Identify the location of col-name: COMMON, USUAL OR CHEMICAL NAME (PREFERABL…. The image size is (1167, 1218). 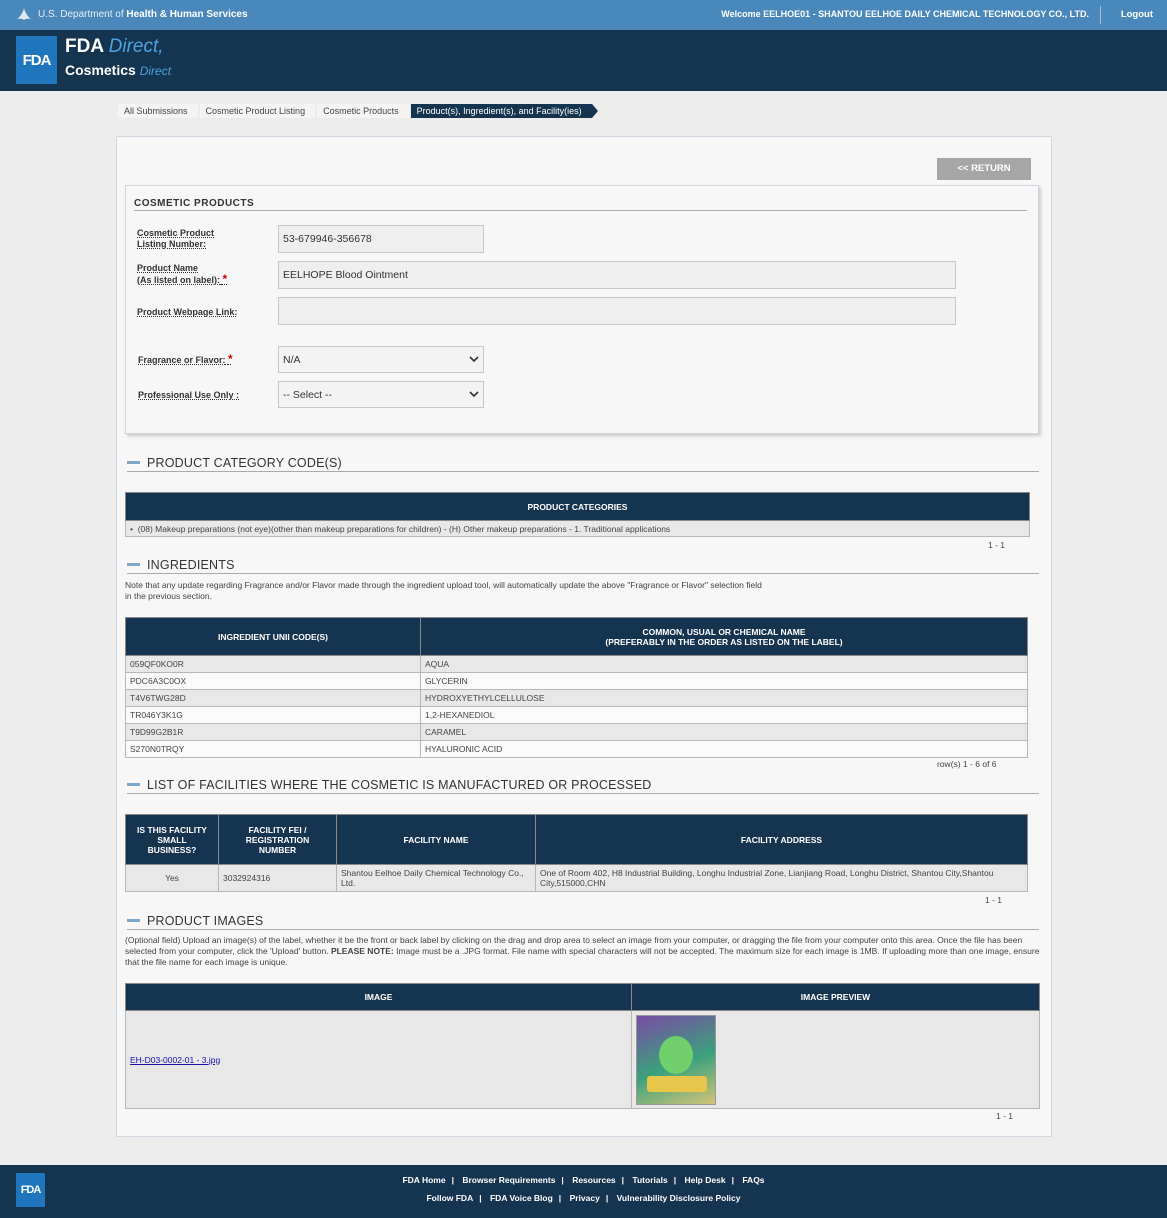
(724, 636).